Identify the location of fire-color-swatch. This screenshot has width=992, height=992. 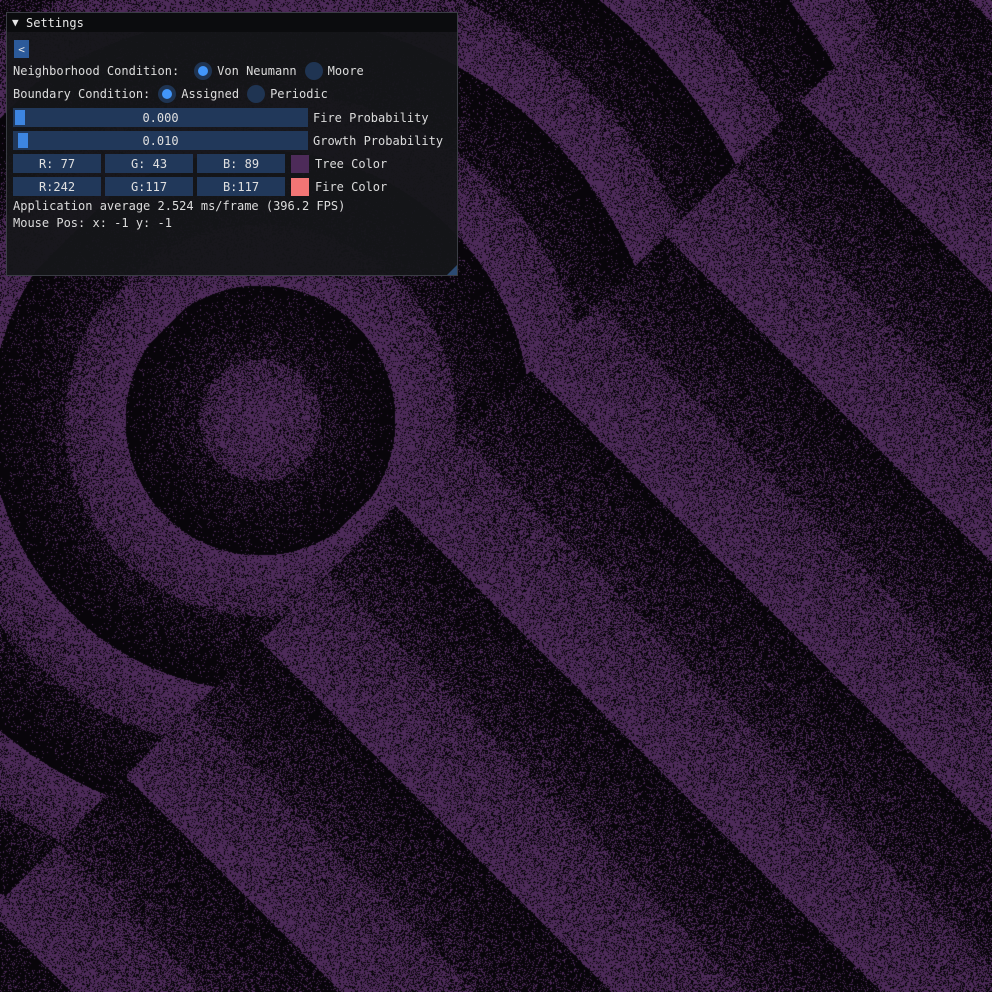
(300, 186).